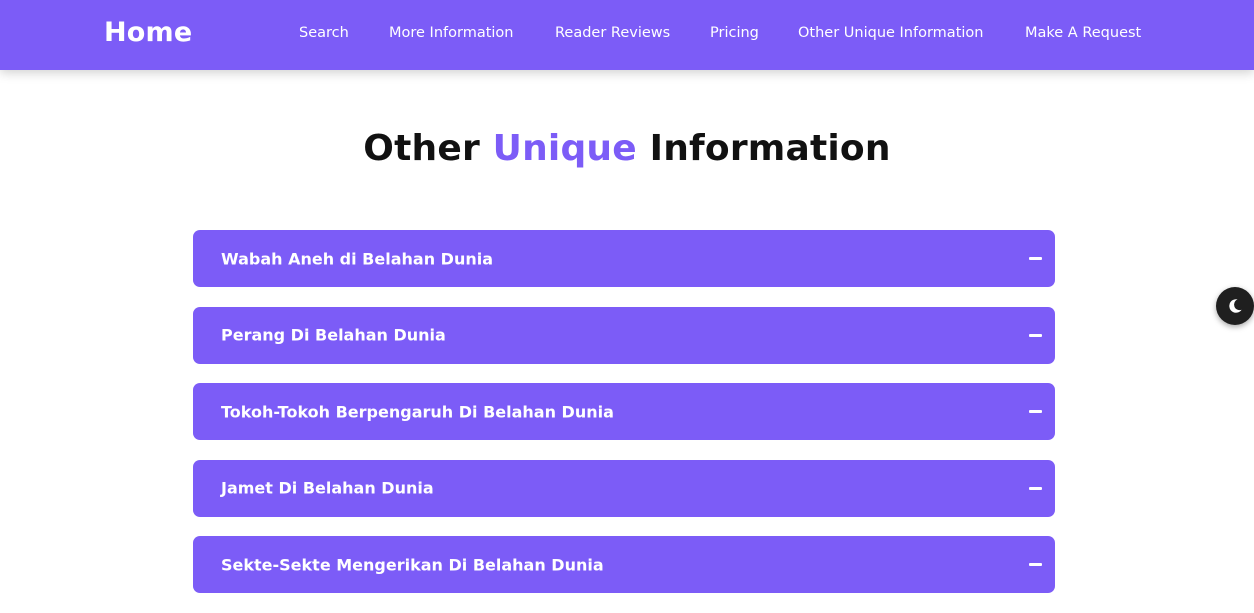 This screenshot has height=613, width=1254. I want to click on moon-icon, so click(1235, 306).